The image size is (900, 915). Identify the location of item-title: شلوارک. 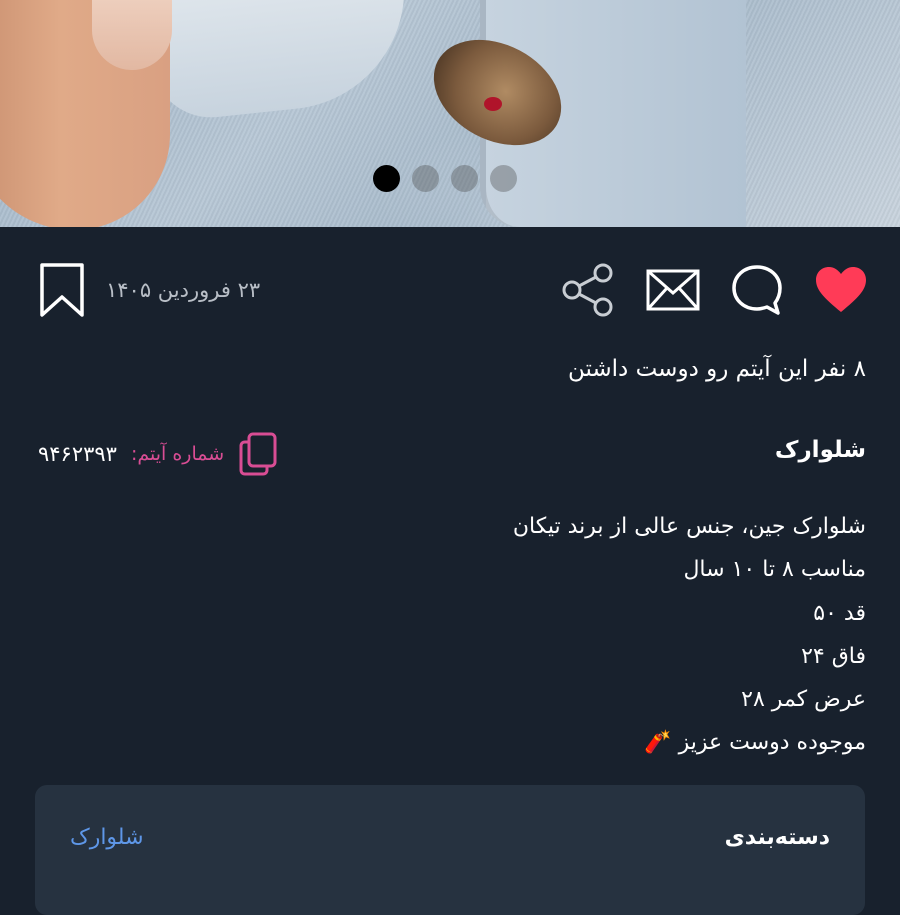
(820, 450).